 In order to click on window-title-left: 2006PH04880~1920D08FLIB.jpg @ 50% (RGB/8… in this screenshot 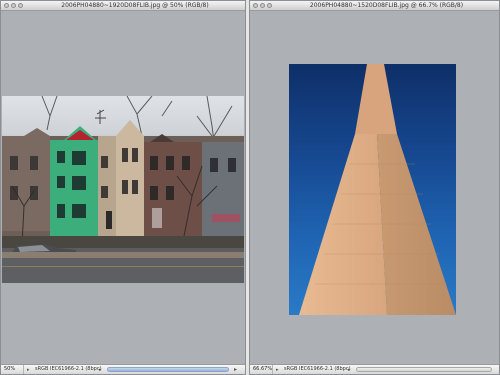, I will do `click(135, 5)`.